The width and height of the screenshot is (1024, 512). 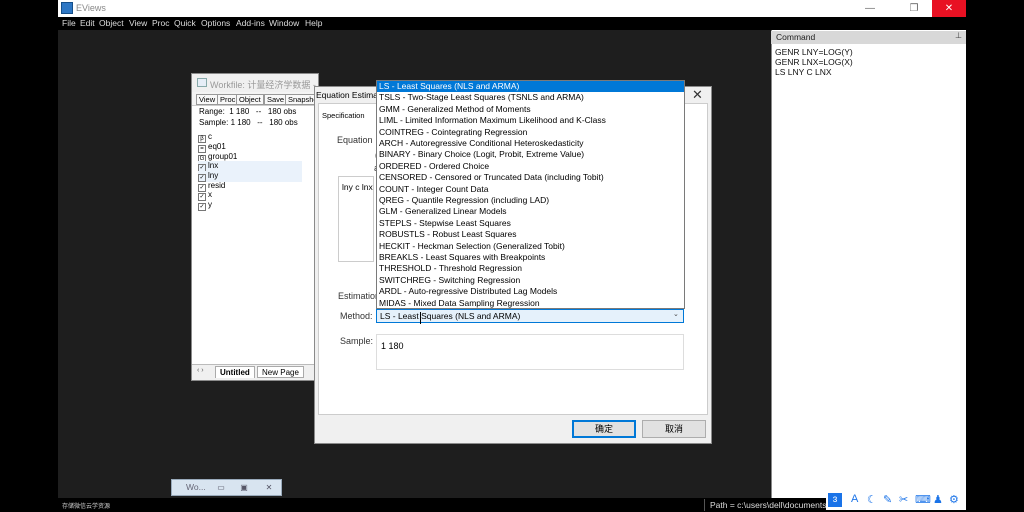 I want to click on estimation-settings-label: Estimation settings, so click(x=357, y=296).